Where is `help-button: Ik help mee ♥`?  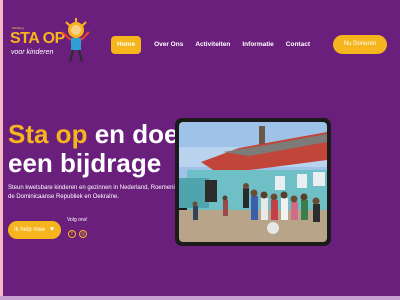 help-button: Ik help mee ♥ is located at coordinates (34, 230).